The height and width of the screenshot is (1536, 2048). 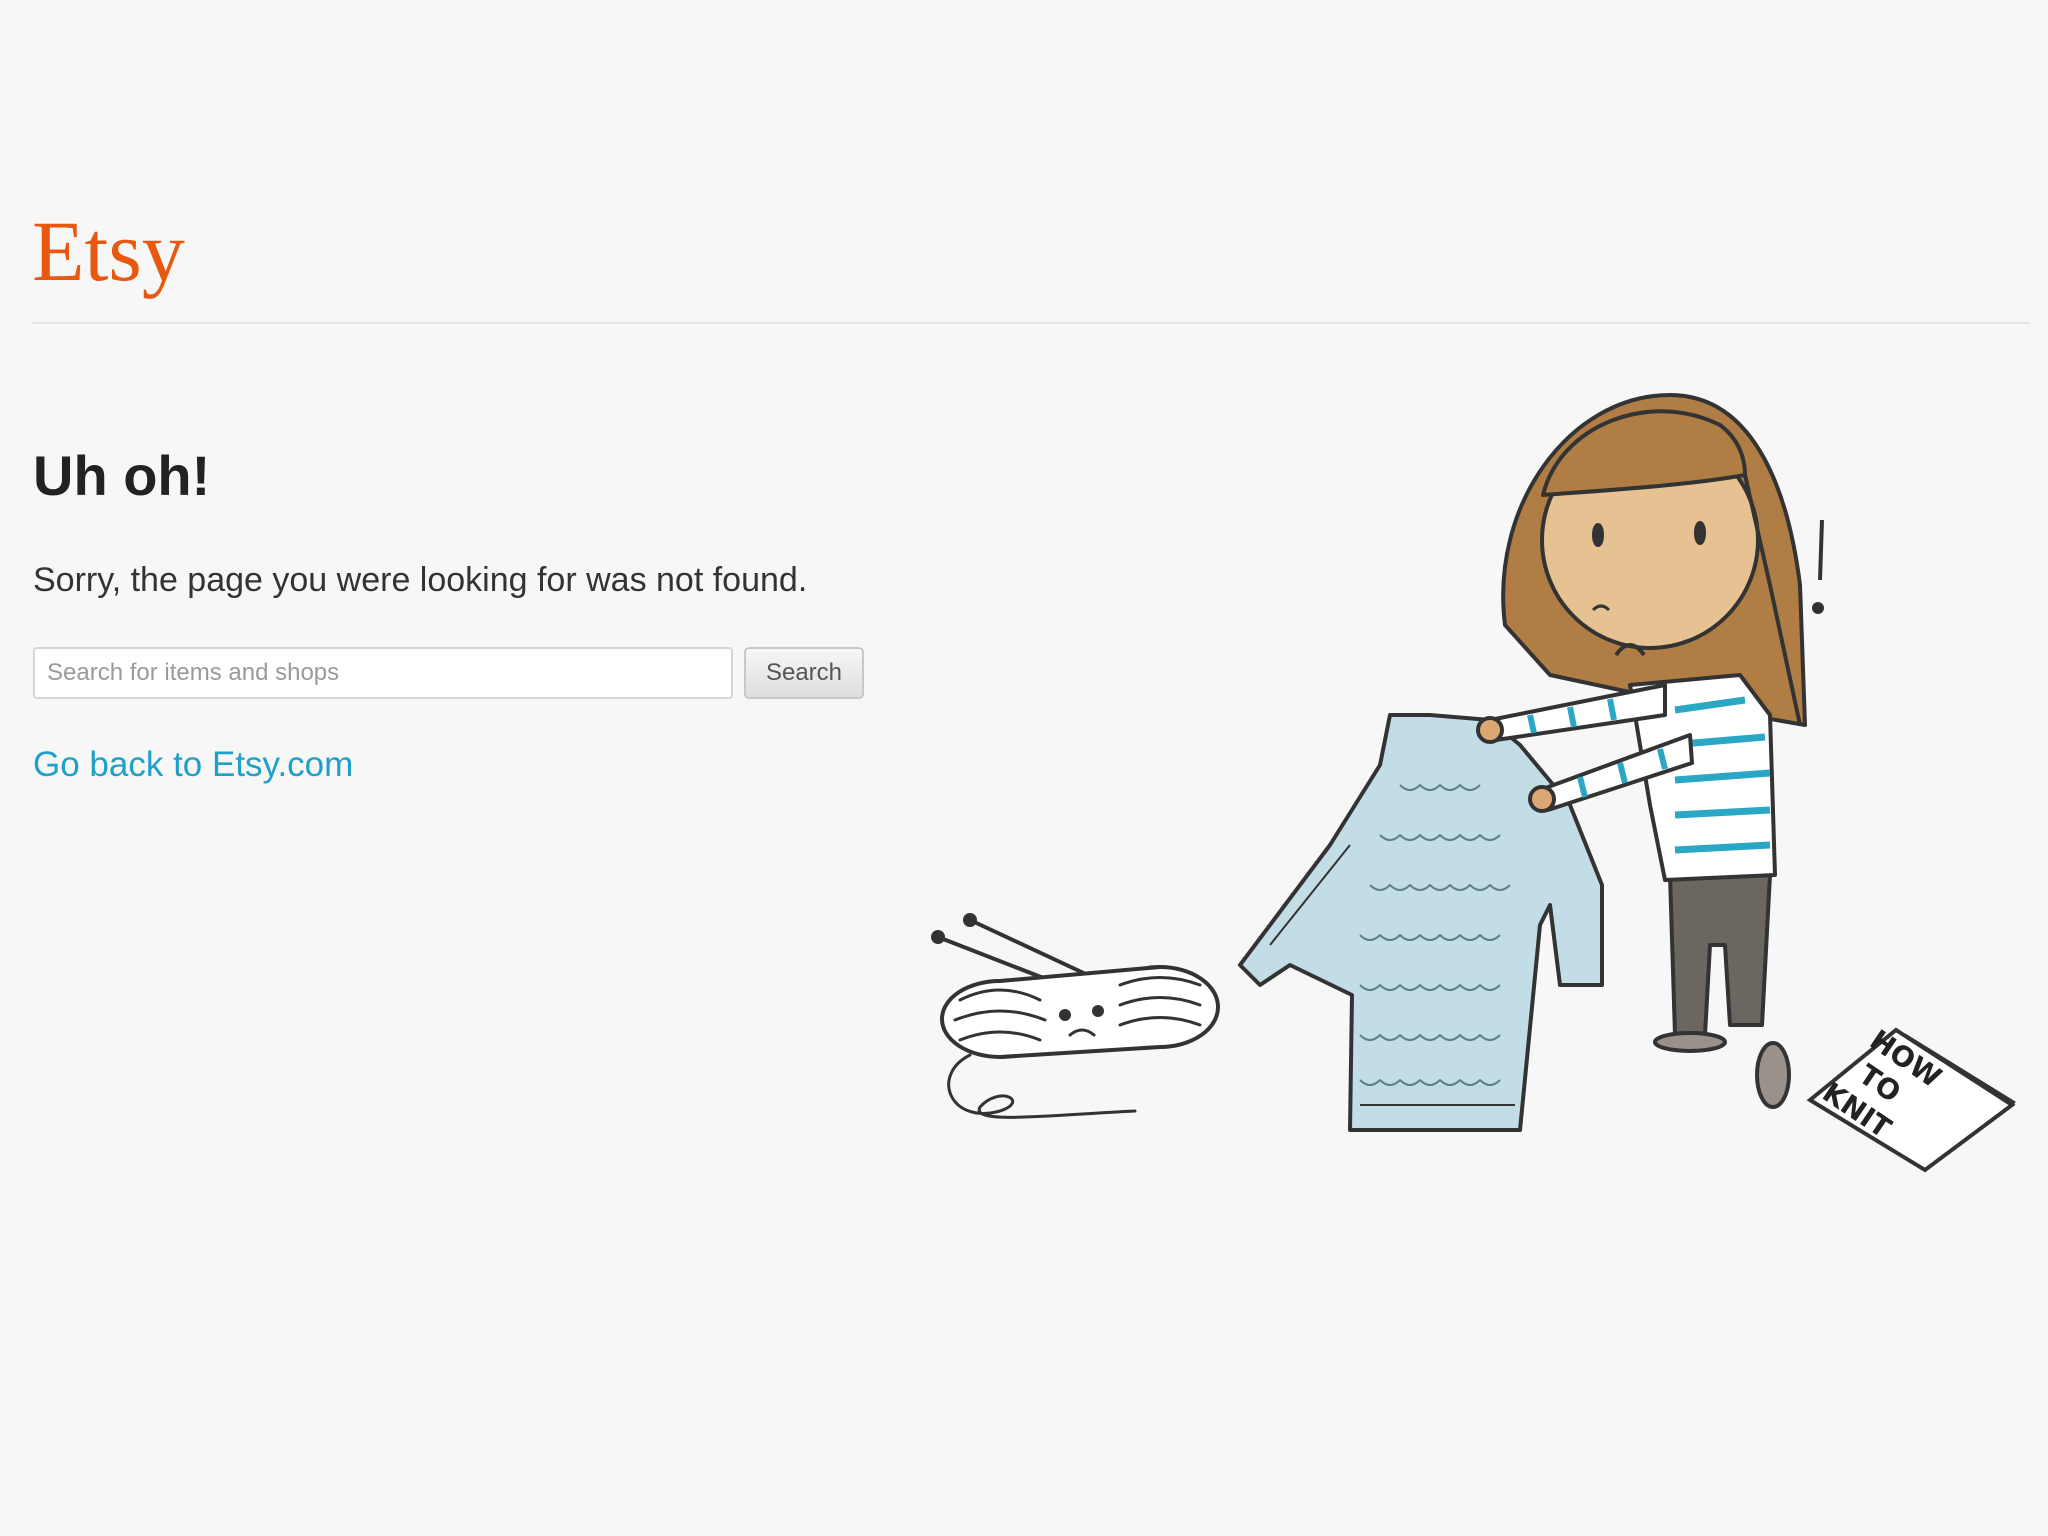 What do you see at coordinates (1421, 922) in the screenshot?
I see `sweater` at bounding box center [1421, 922].